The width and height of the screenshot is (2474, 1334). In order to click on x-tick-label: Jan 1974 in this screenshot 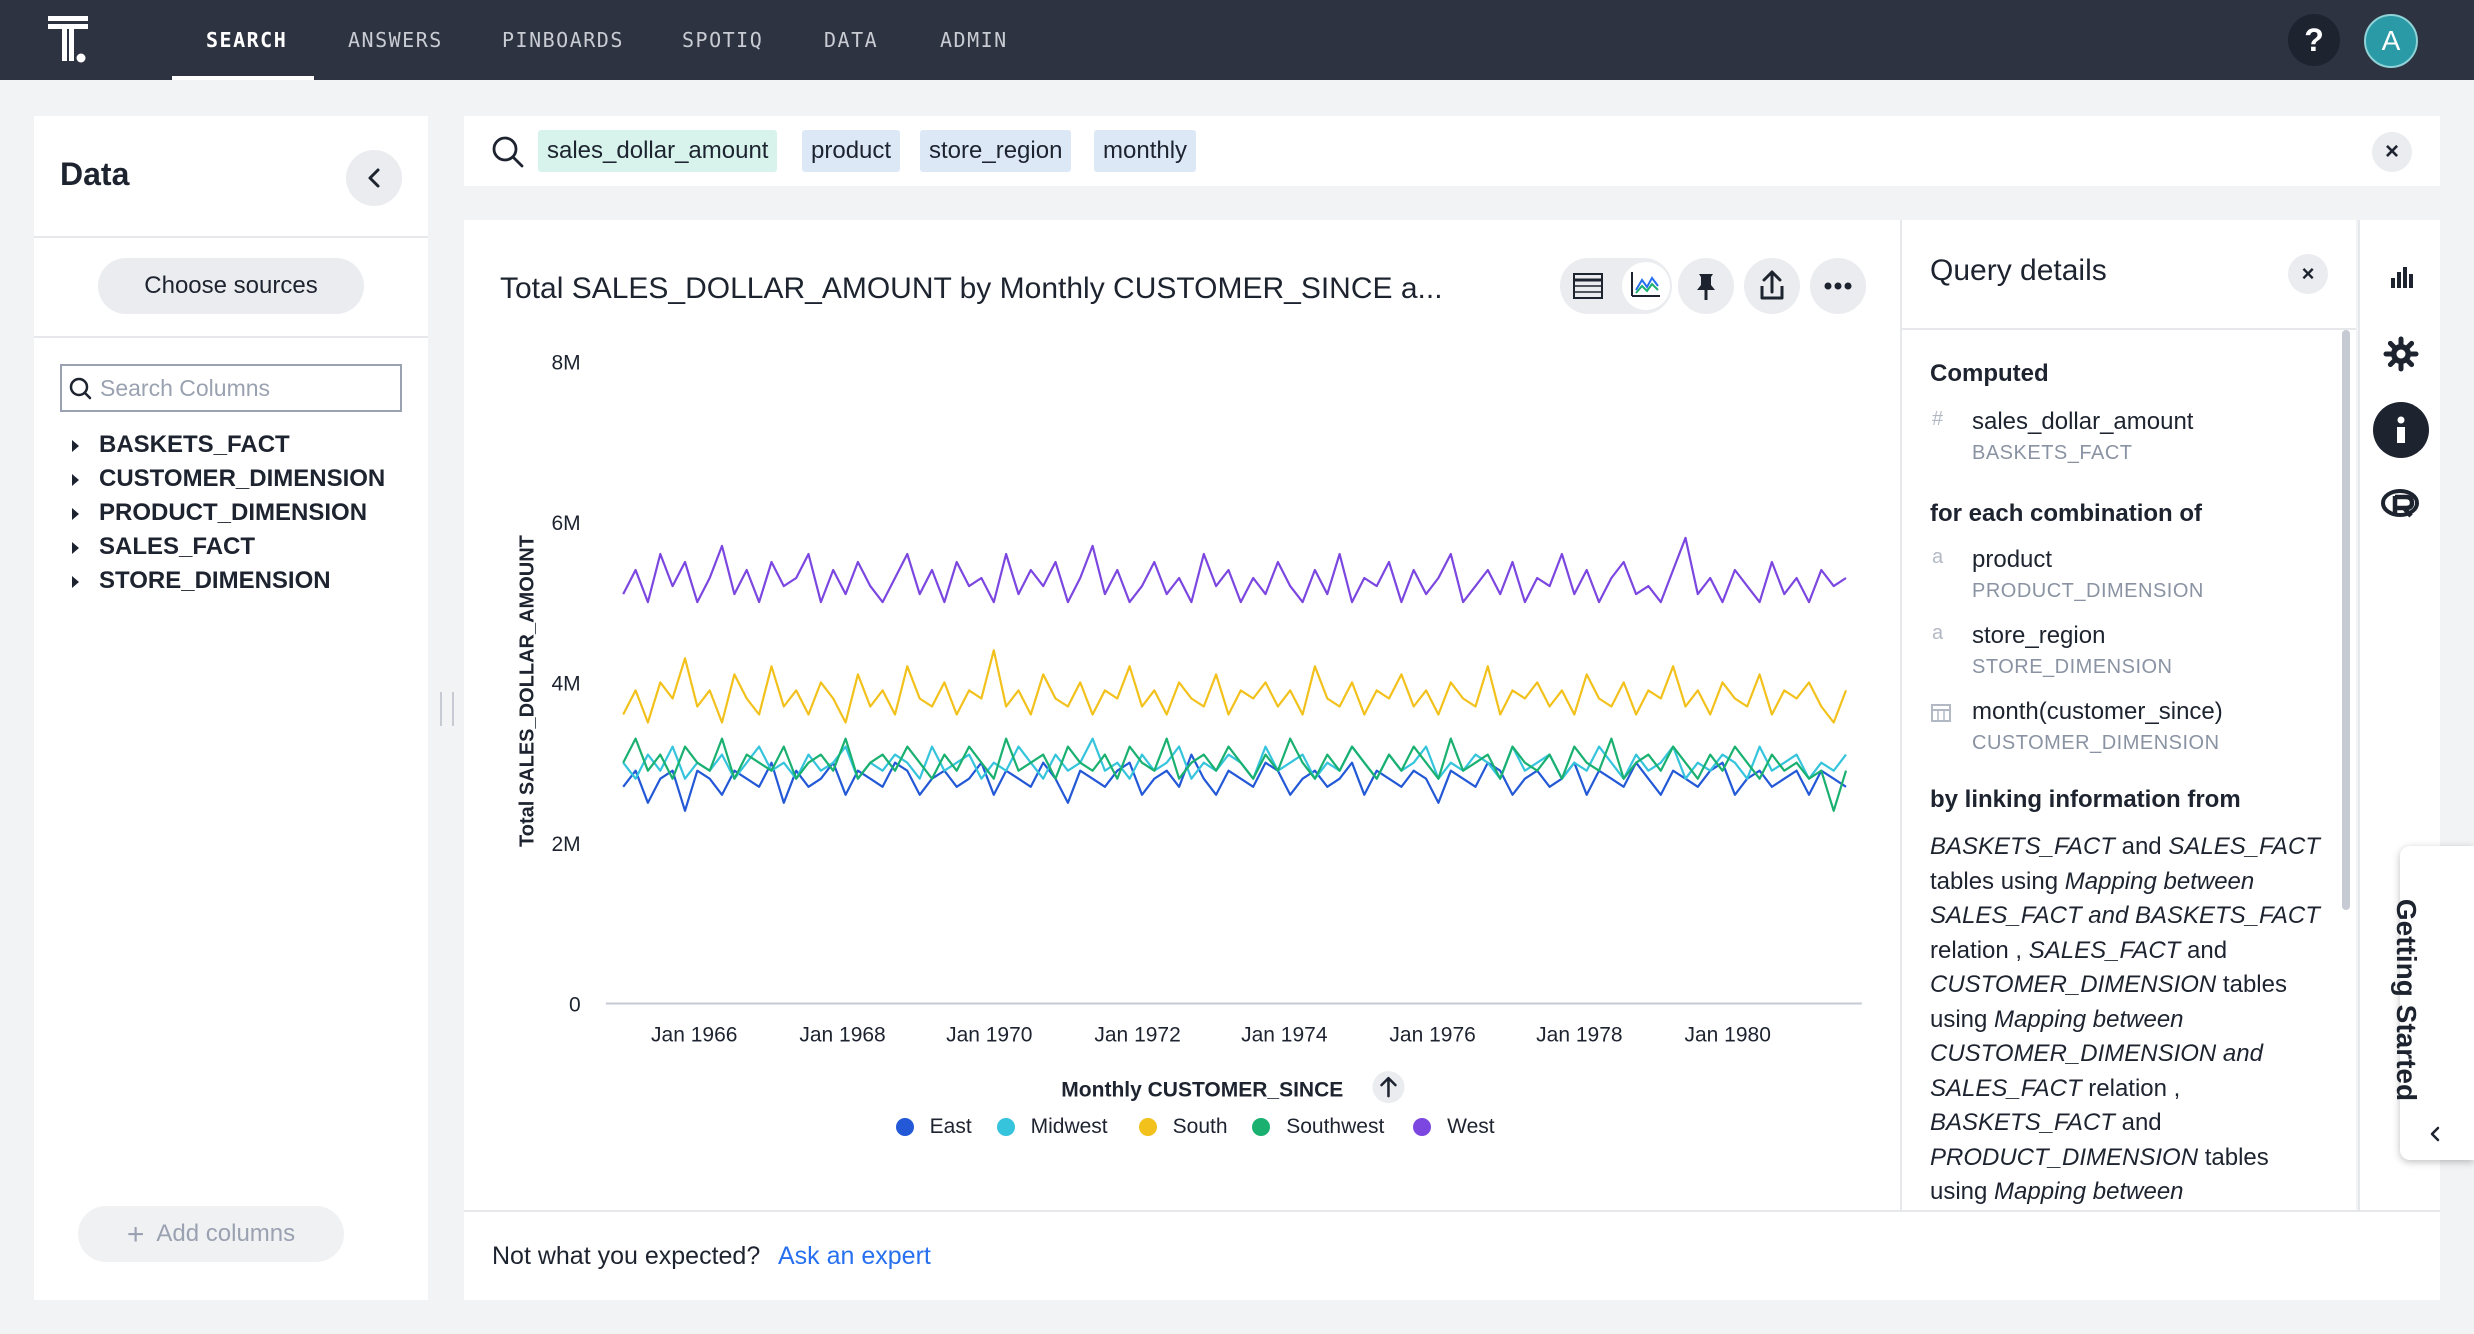, I will do `click(1284, 1034)`.